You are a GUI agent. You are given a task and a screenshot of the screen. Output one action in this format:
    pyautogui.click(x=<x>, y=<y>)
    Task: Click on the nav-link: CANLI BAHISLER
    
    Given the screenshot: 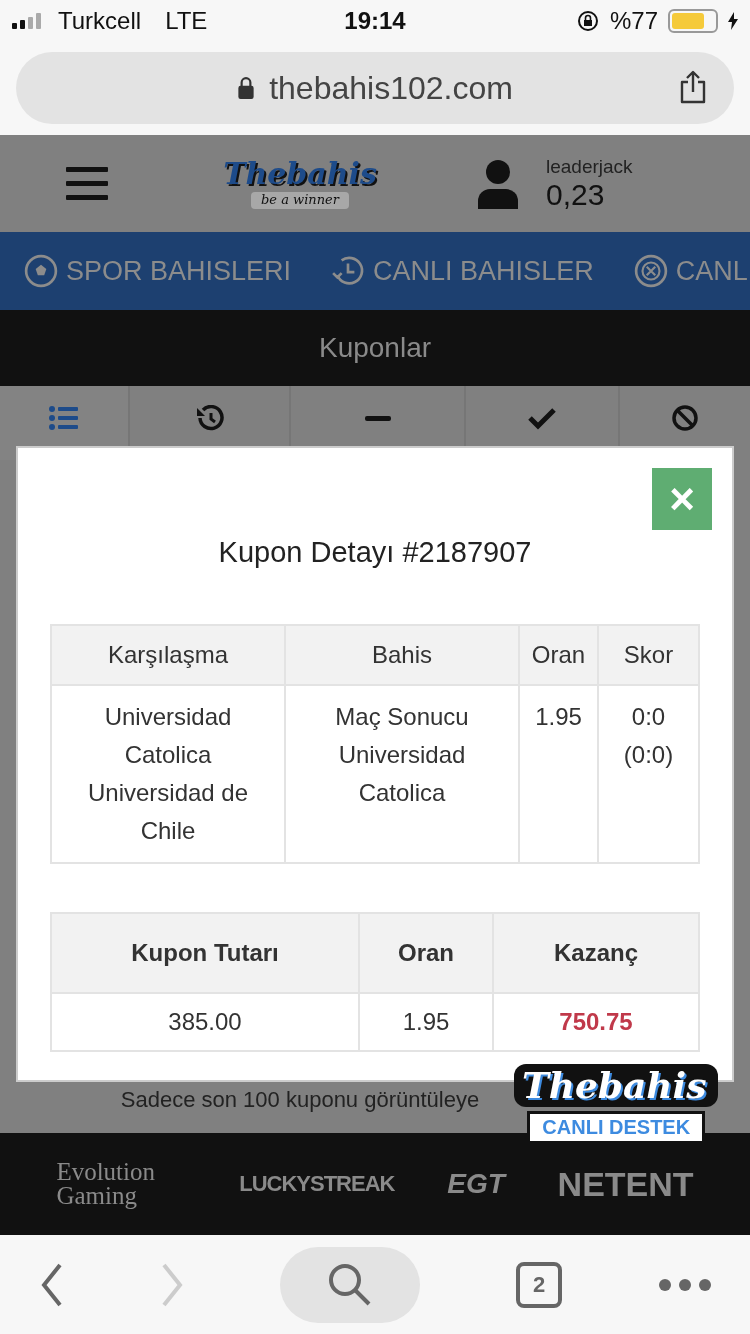 What is the action you would take?
    pyautogui.click(x=462, y=271)
    